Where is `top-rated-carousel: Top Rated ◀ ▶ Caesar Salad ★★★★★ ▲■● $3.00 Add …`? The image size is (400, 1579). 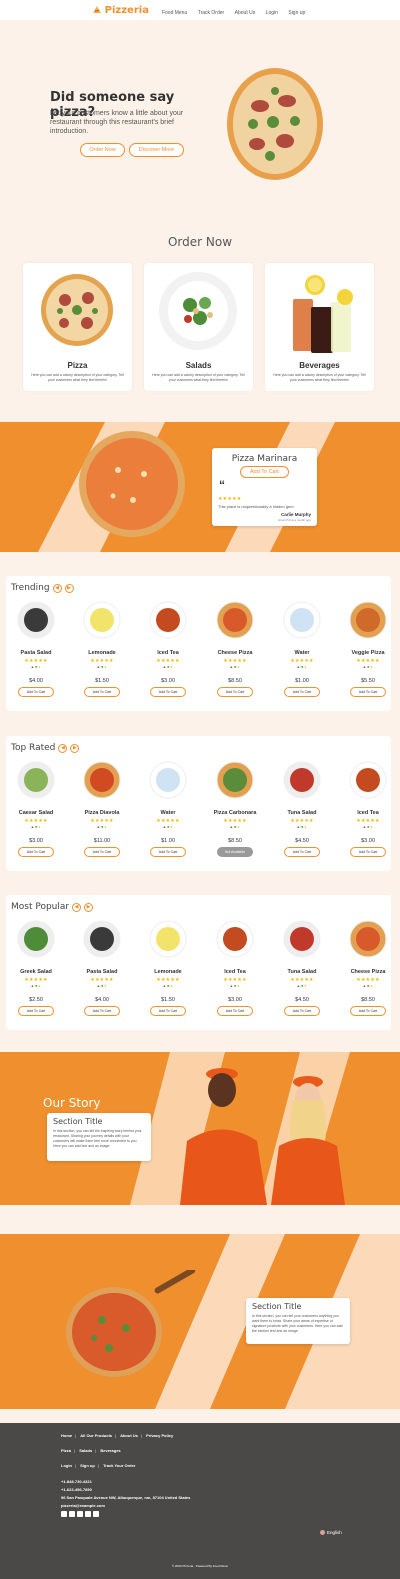
top-rated-carousel: Top Rated ◀ ▶ Caesar Salad ★★★★★ ▲■● $3.00 Add … is located at coordinates (198, 803).